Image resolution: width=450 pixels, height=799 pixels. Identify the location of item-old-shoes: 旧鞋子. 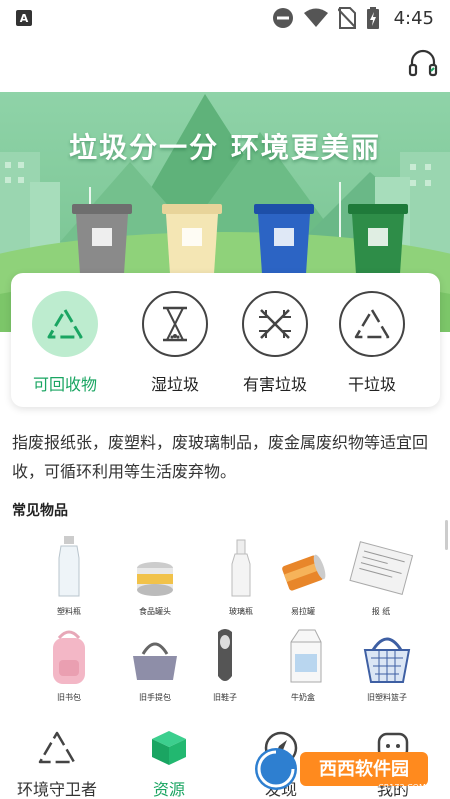
(225, 670).